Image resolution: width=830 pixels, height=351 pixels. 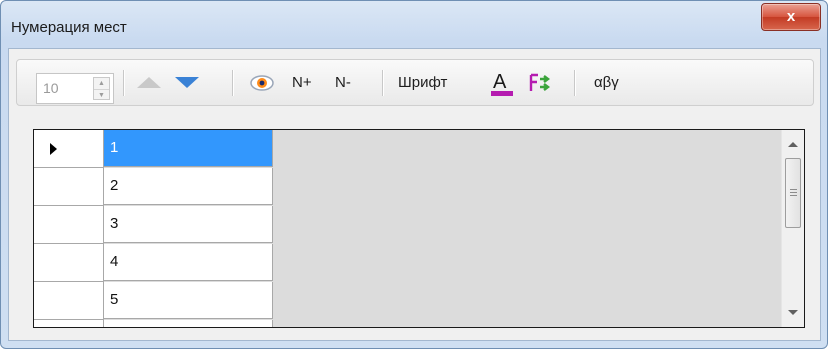 I want to click on spinner-value: 10, so click(x=51, y=88).